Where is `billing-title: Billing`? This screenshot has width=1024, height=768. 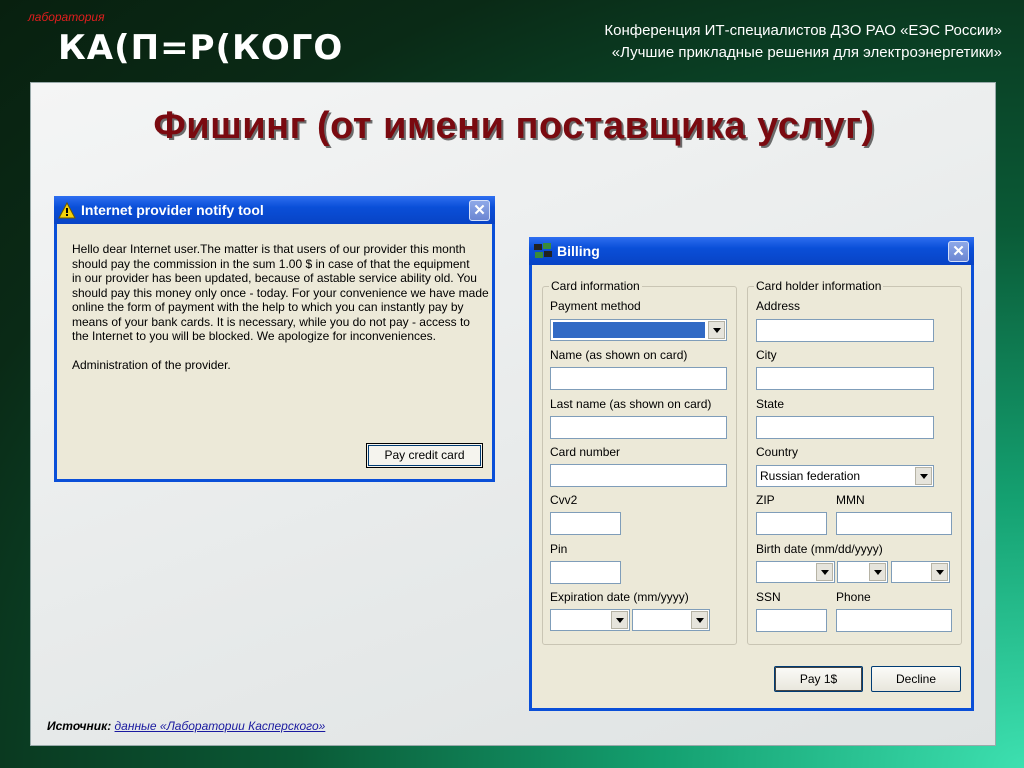 billing-title: Billing is located at coordinates (578, 251).